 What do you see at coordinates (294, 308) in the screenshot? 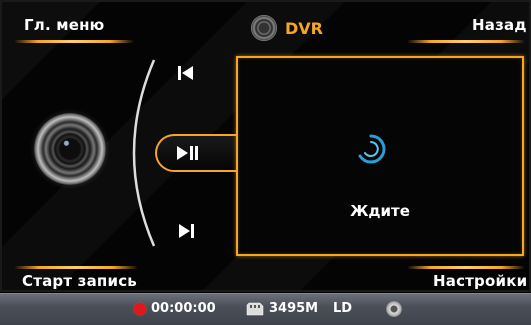
I see `storage-free: 3495M` at bounding box center [294, 308].